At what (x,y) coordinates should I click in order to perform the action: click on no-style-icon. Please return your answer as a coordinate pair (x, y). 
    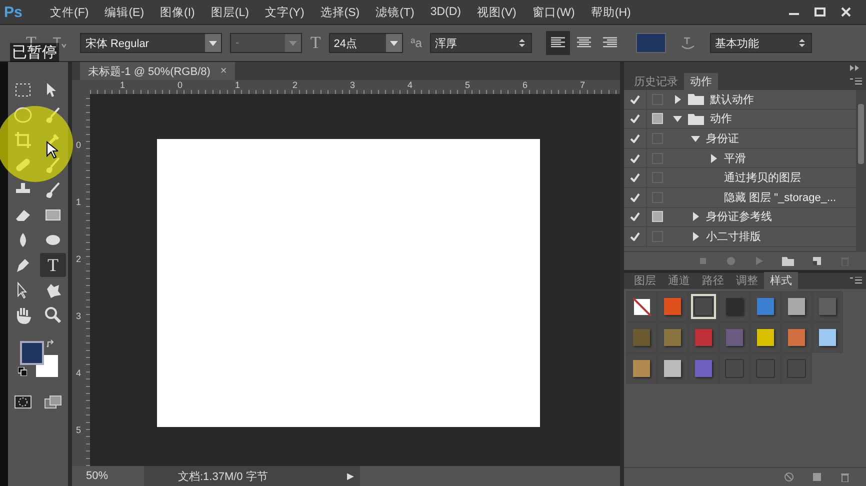
    Looking at the image, I should click on (641, 307).